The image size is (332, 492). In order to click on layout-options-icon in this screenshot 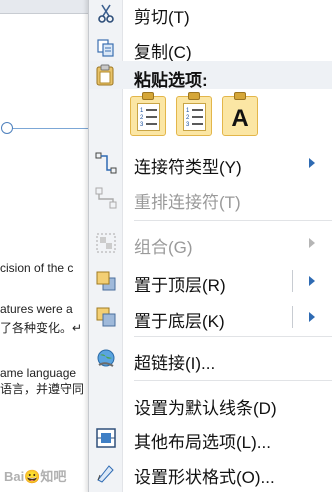, I will do `click(106, 438)`.